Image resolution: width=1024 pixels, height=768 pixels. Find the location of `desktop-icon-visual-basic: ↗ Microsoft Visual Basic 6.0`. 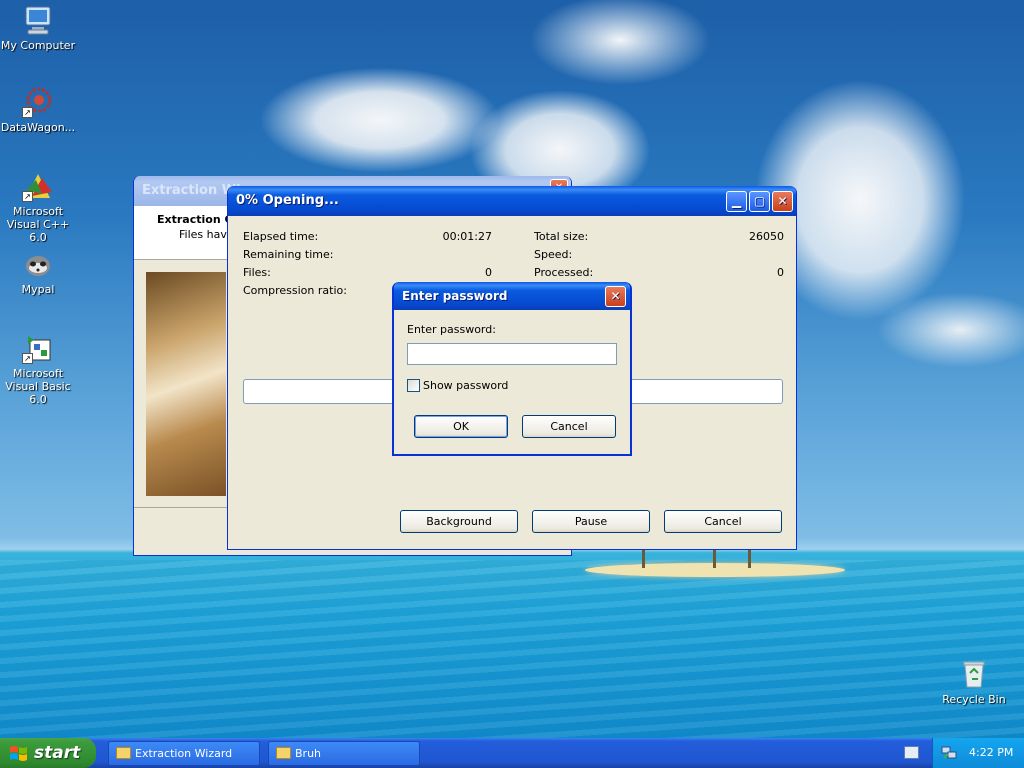

desktop-icon-visual-basic: ↗ Microsoft Visual Basic 6.0 is located at coordinates (39, 369).